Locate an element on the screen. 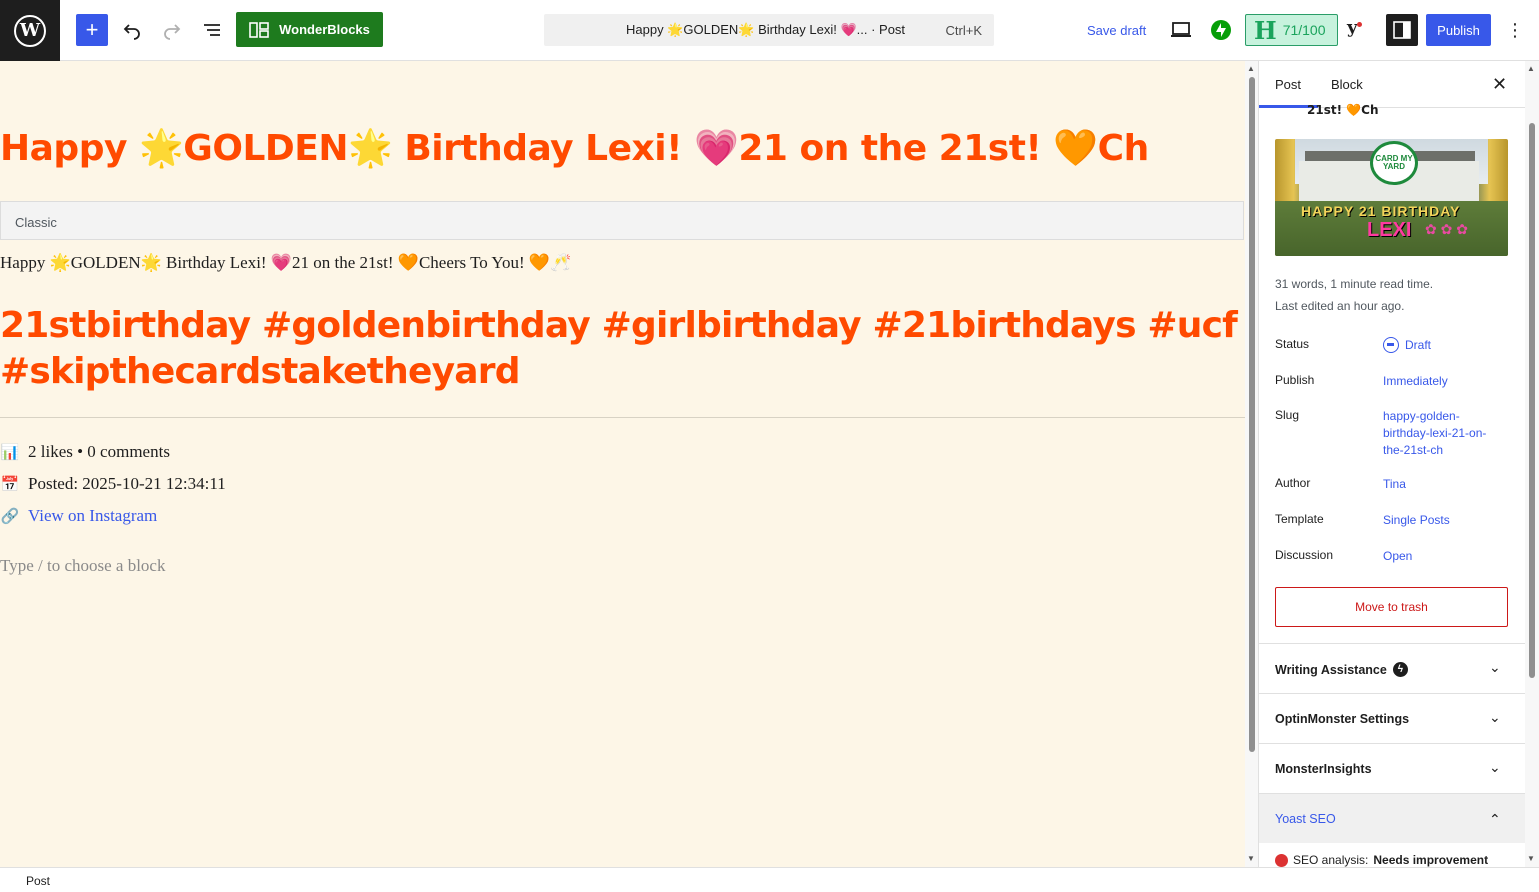 The width and height of the screenshot is (1539, 892). sidebar-scrollbar: ▲ ▼ is located at coordinates (1532, 464).